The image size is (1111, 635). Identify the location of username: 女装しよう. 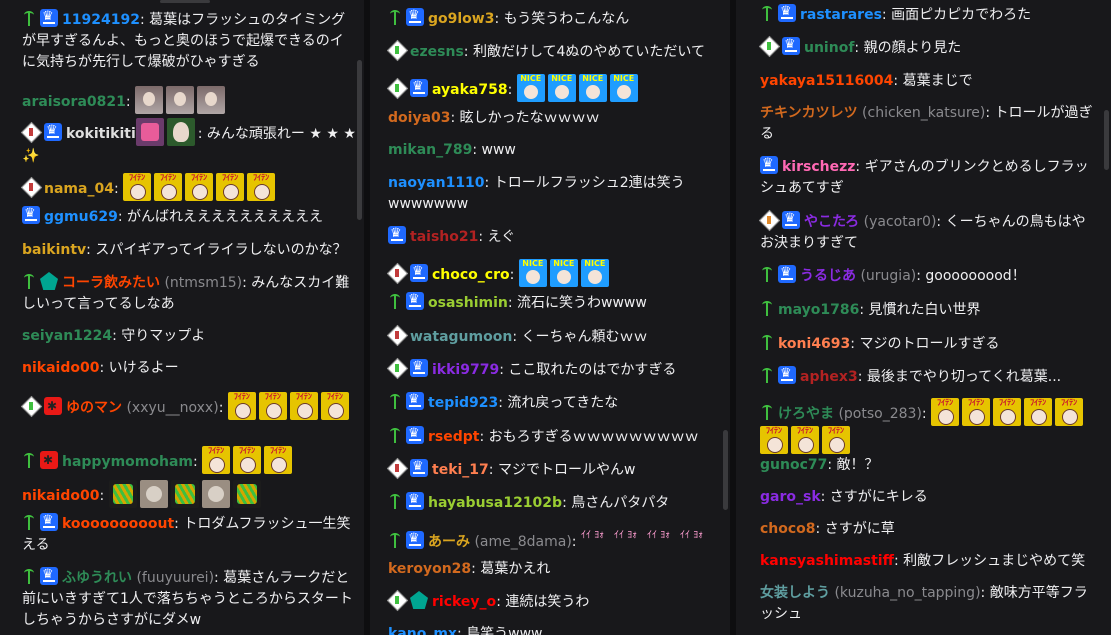
(795, 593).